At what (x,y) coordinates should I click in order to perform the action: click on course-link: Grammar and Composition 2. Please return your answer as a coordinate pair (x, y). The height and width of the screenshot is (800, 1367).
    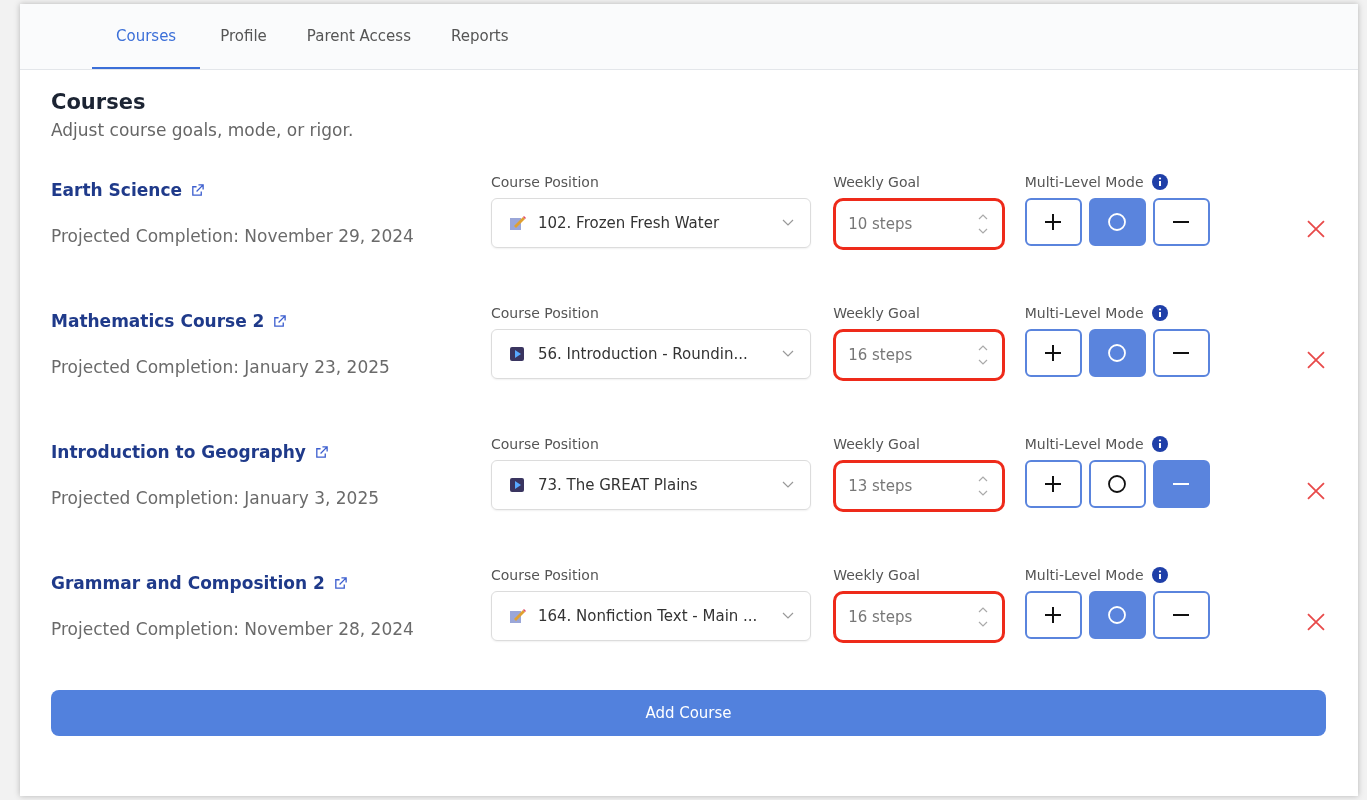
    Looking at the image, I should click on (188, 583).